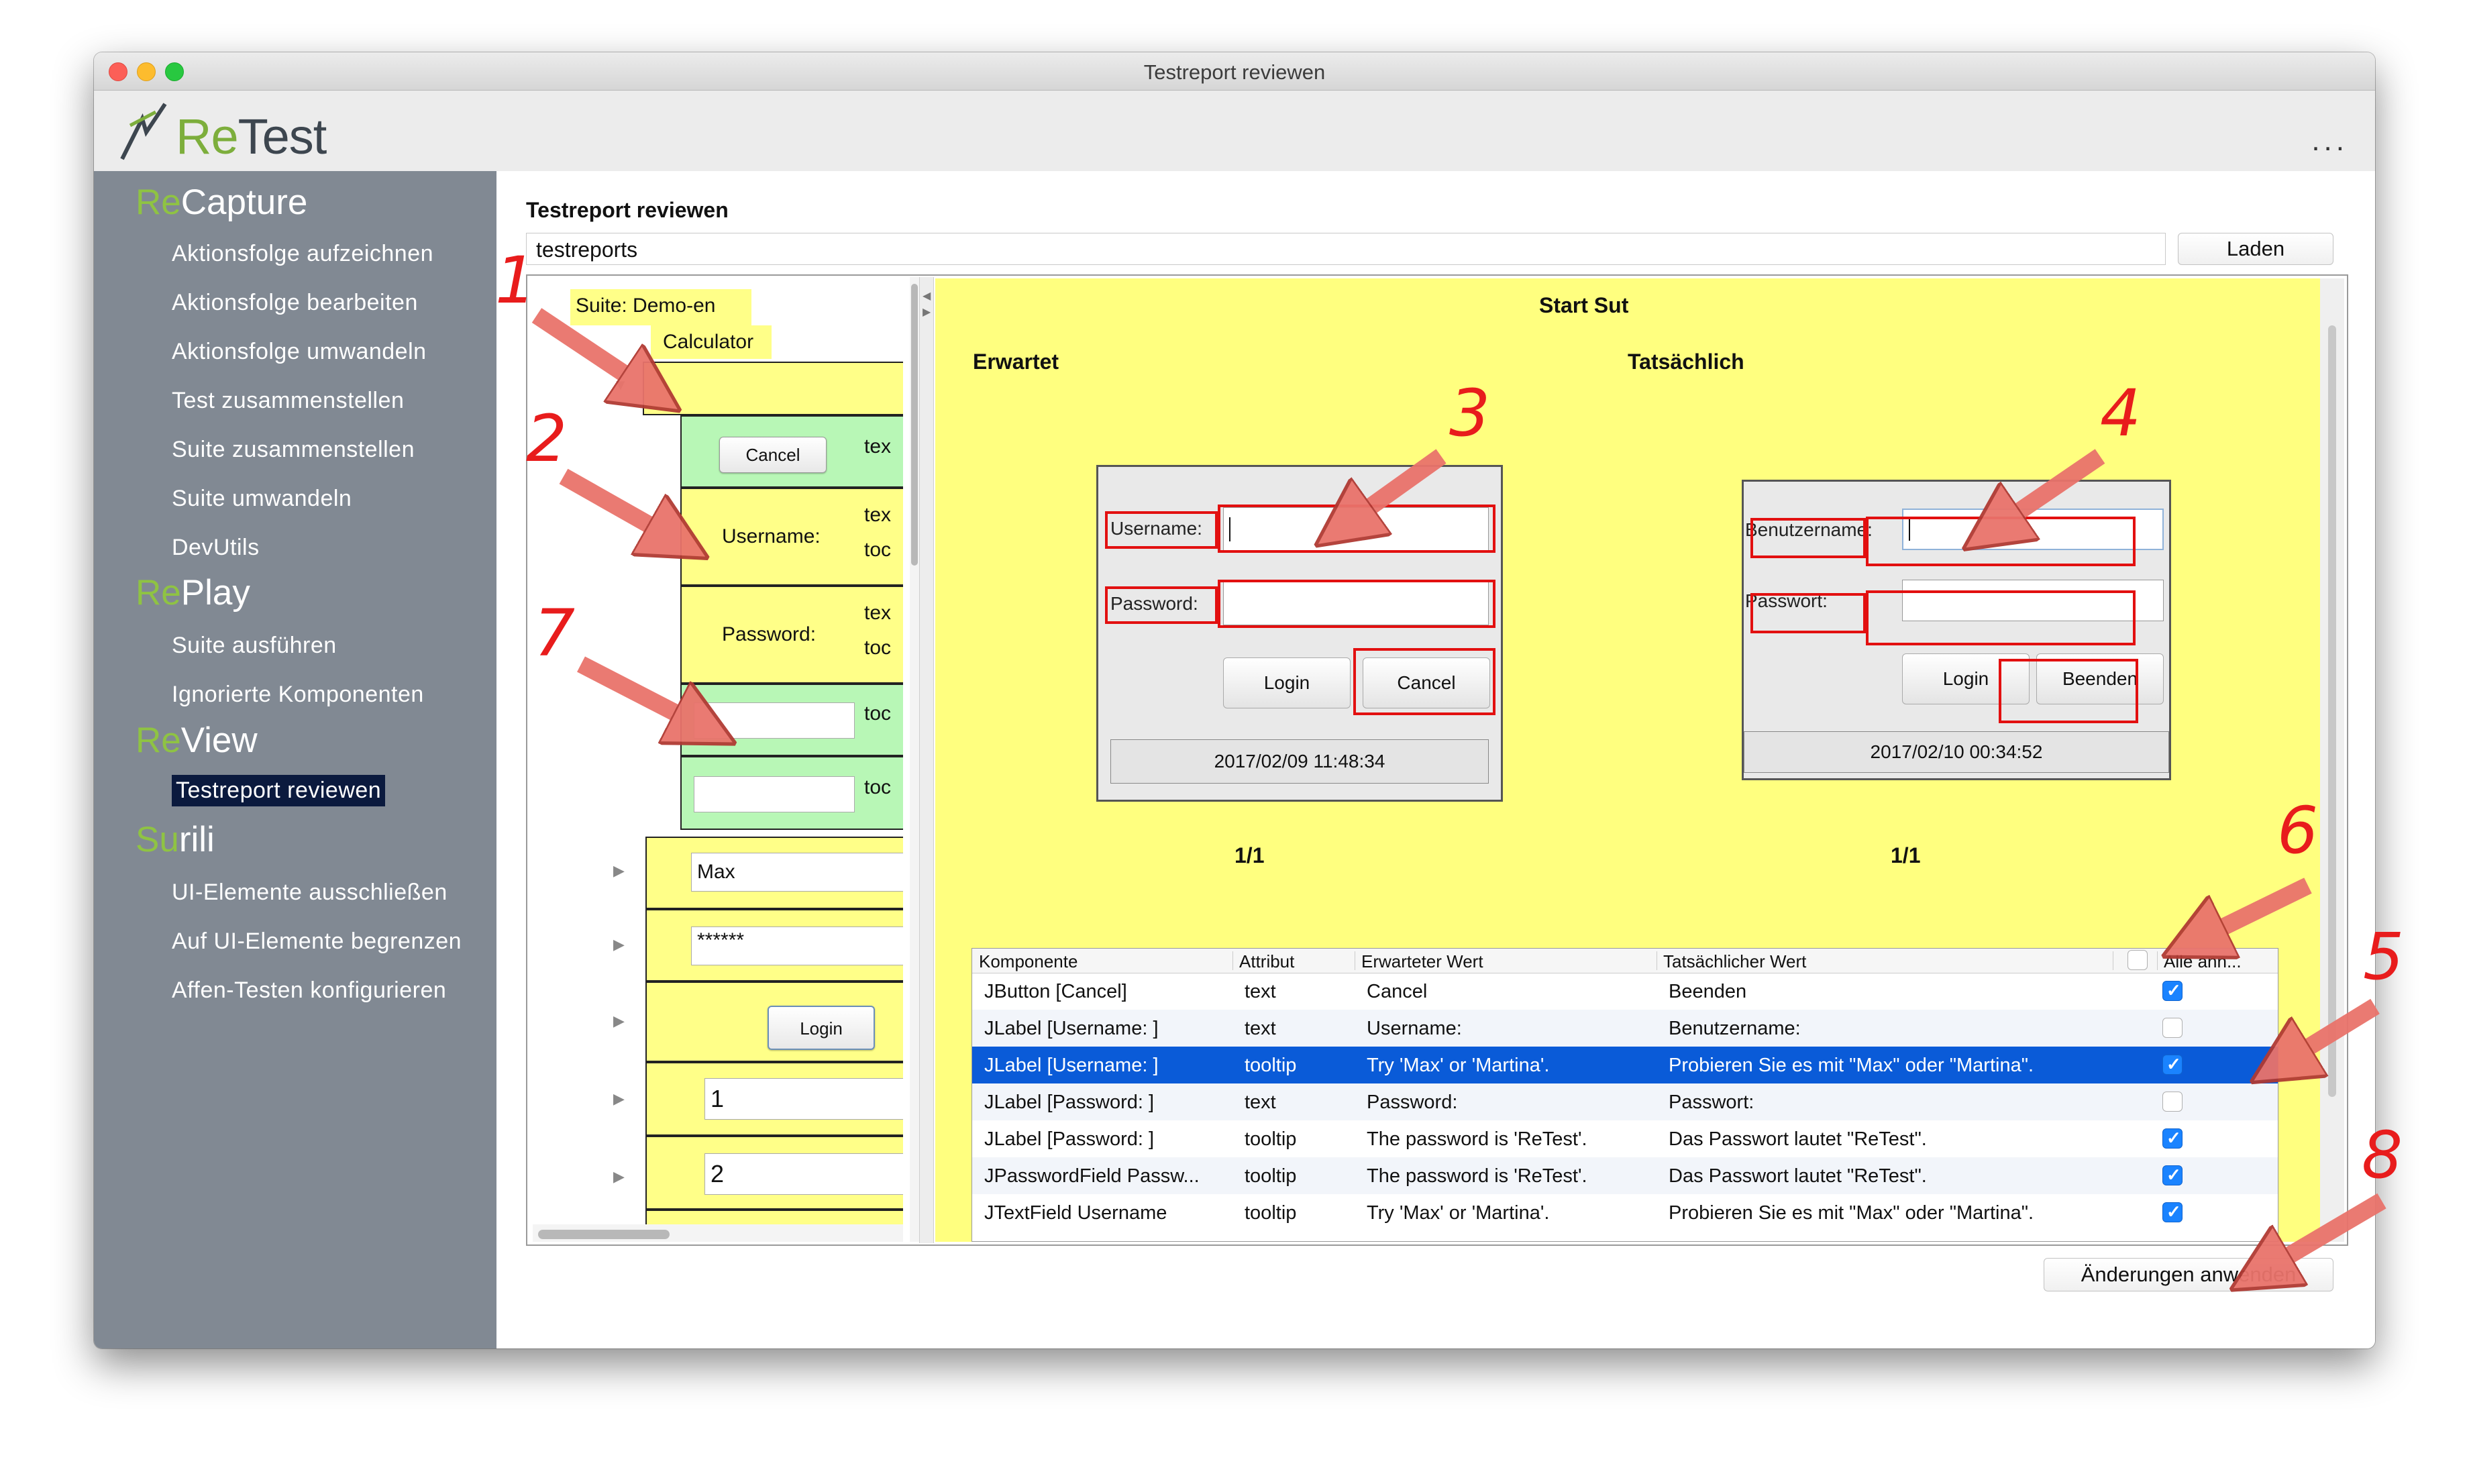 This screenshot has height=1484, width=2469. What do you see at coordinates (2384, 956) in the screenshot?
I see `annotation-5: 5` at bounding box center [2384, 956].